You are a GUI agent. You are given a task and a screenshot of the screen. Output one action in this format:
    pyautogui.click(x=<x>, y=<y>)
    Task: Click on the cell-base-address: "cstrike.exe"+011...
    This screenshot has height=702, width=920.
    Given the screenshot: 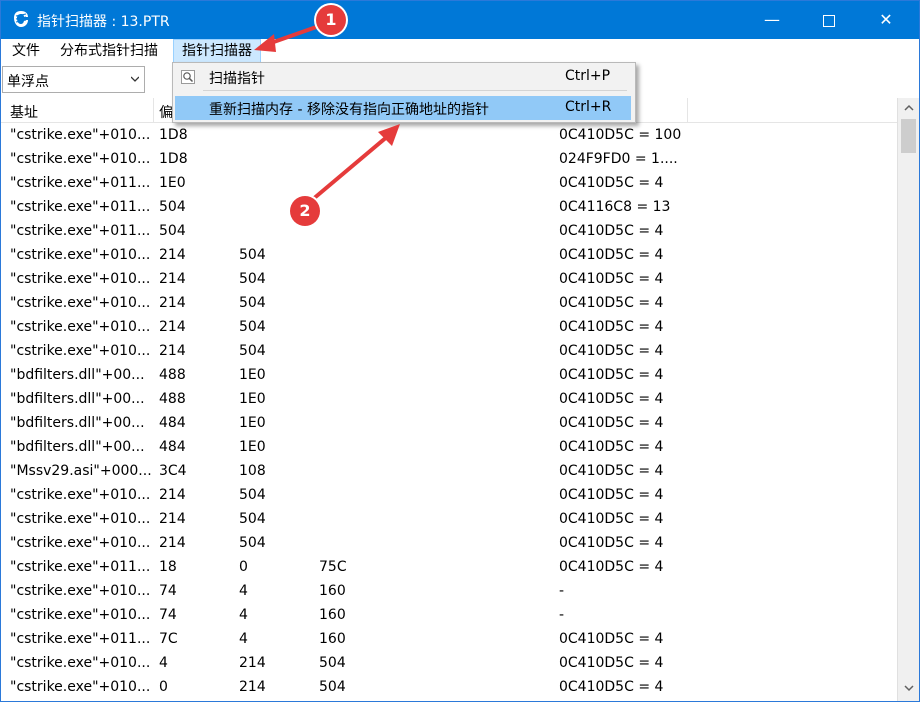 What is the action you would take?
    pyautogui.click(x=80, y=231)
    